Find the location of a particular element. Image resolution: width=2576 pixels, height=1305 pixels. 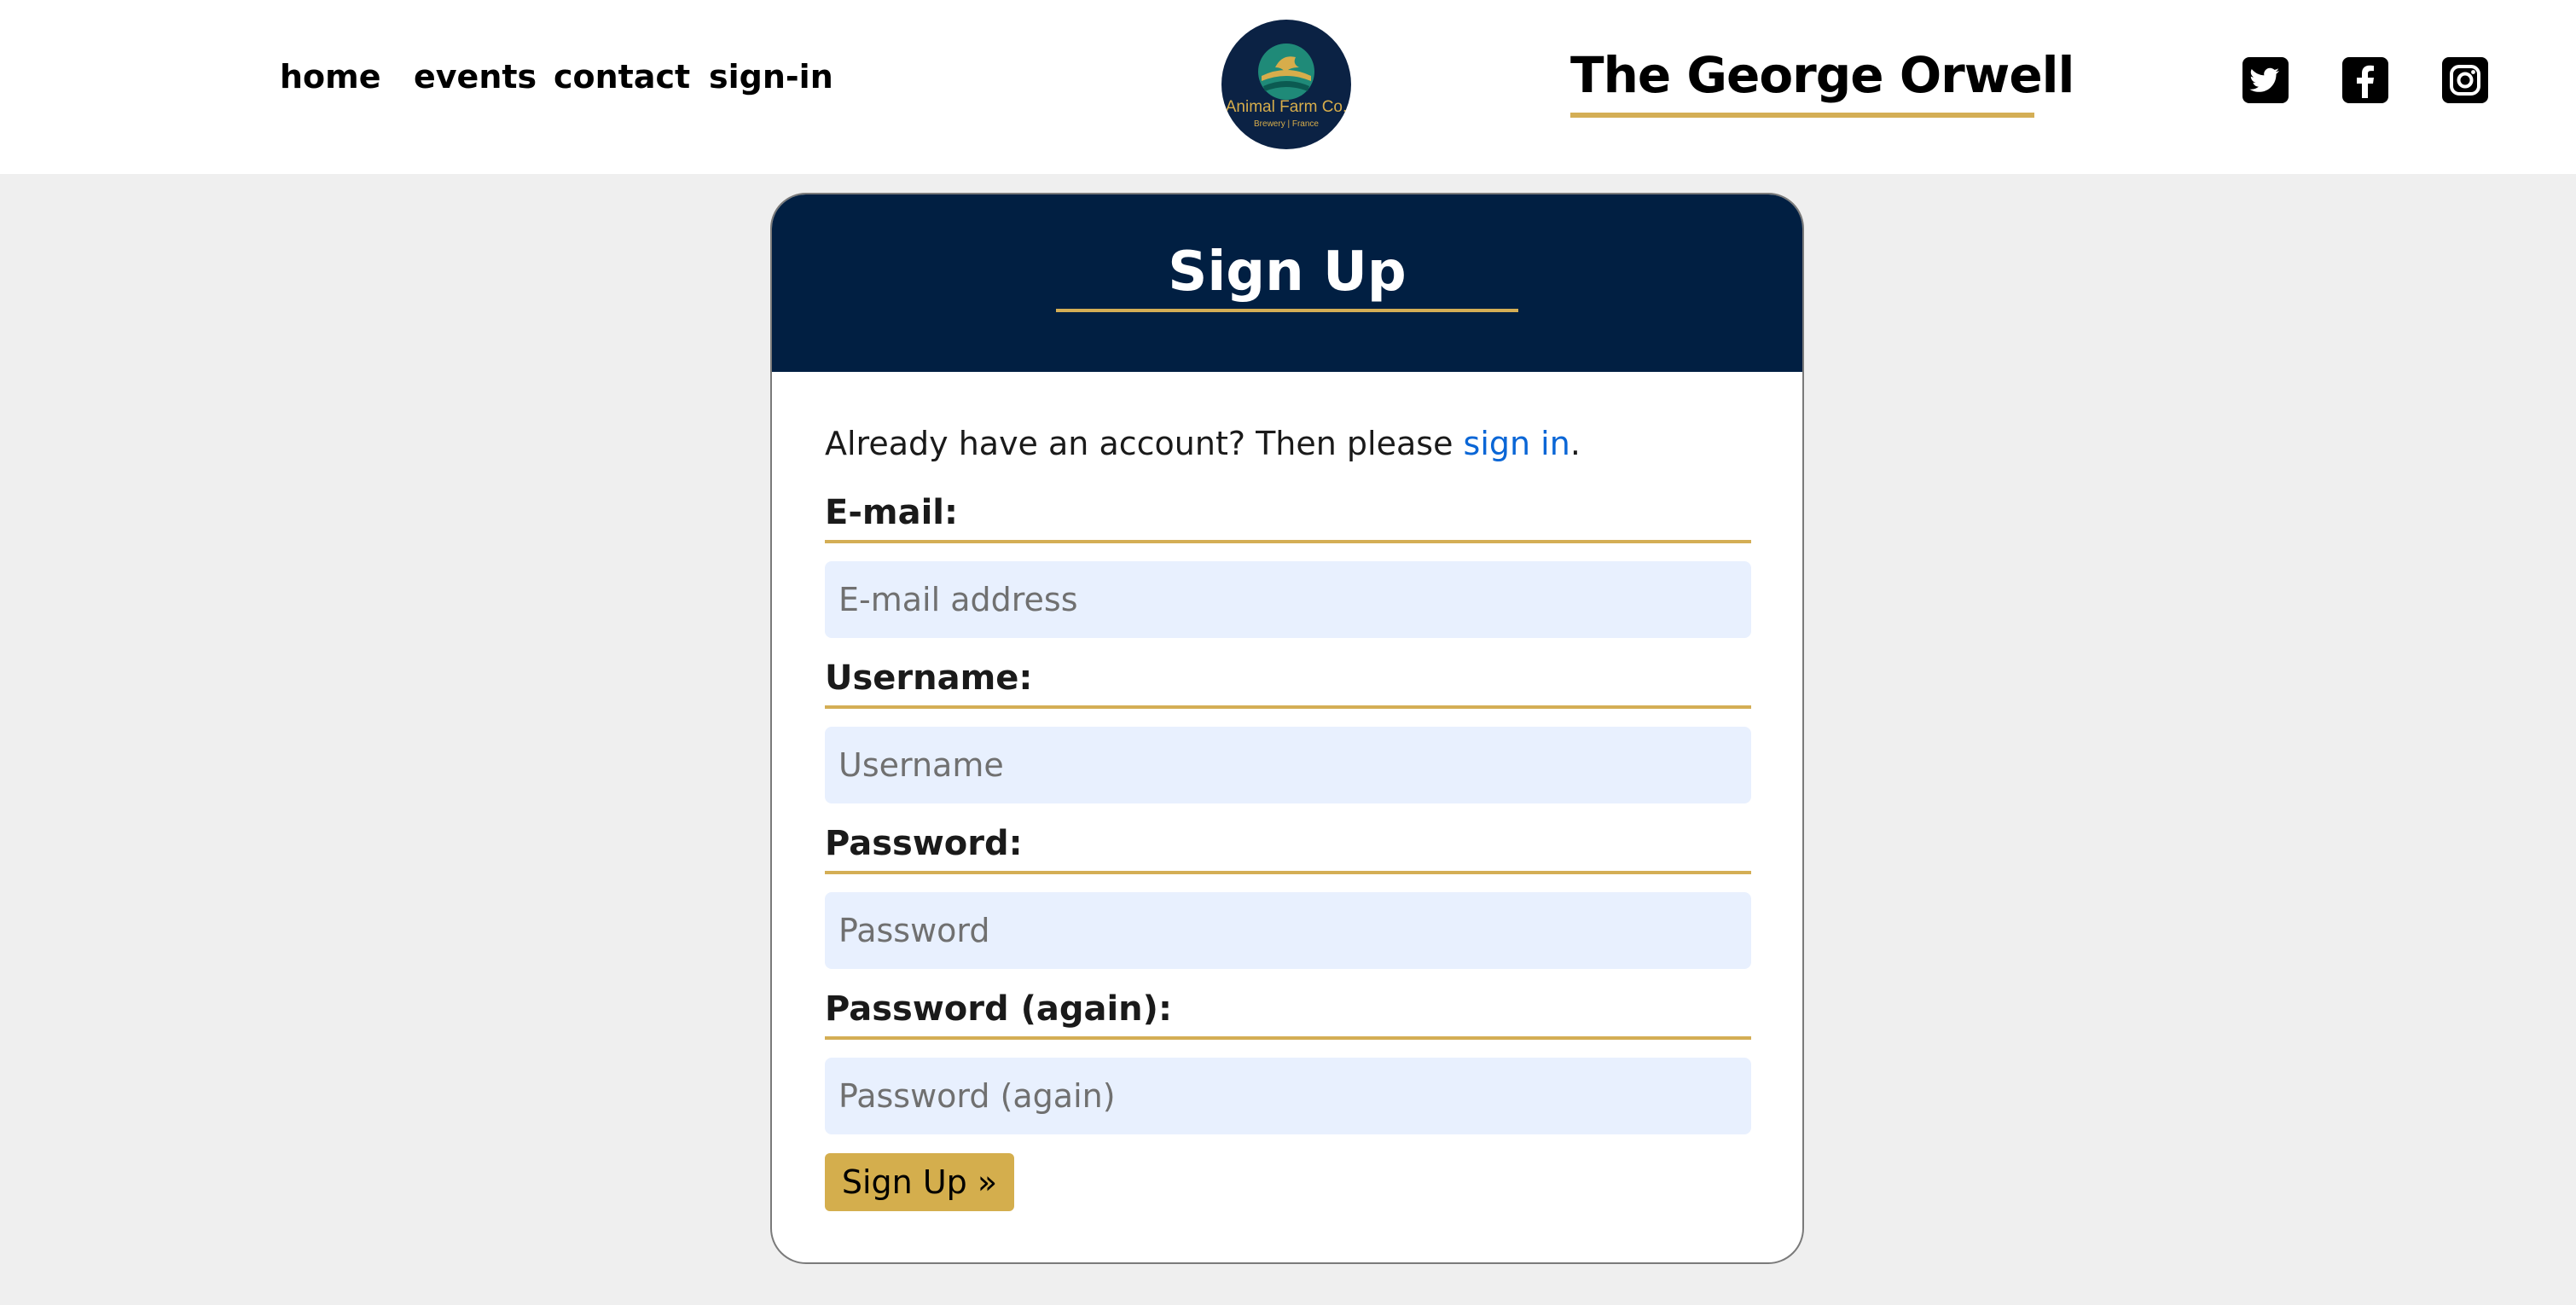

site-title: The George Orwell is located at coordinates (1822, 75).